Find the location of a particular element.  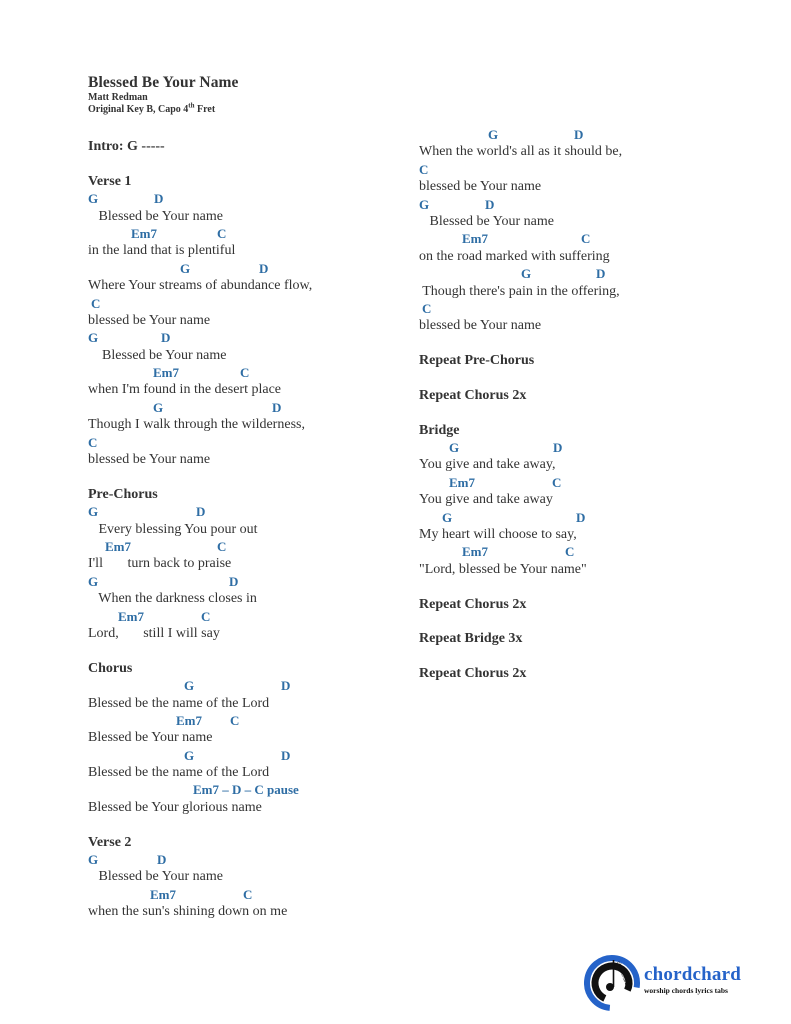

lyric-line: Lord, still I will say is located at coordinates (154, 633).